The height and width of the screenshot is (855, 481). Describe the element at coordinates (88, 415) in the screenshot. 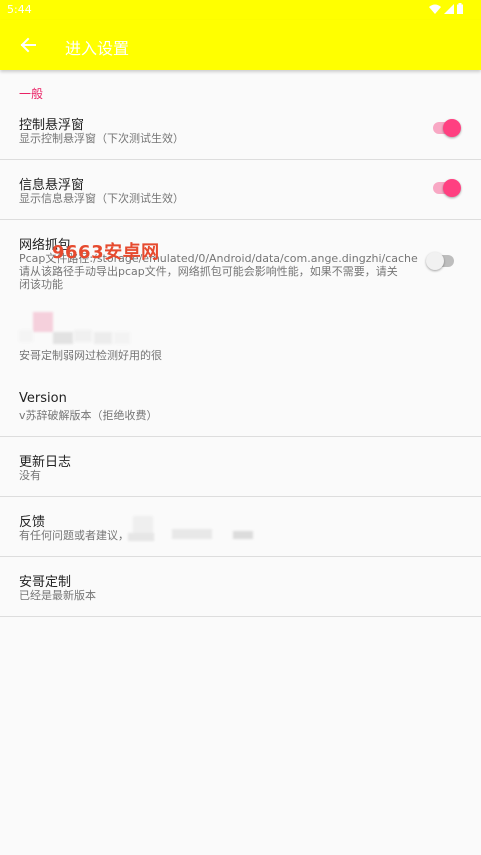

I see `pref-summary: v苏辞破解版本（拒绝收费）` at that location.